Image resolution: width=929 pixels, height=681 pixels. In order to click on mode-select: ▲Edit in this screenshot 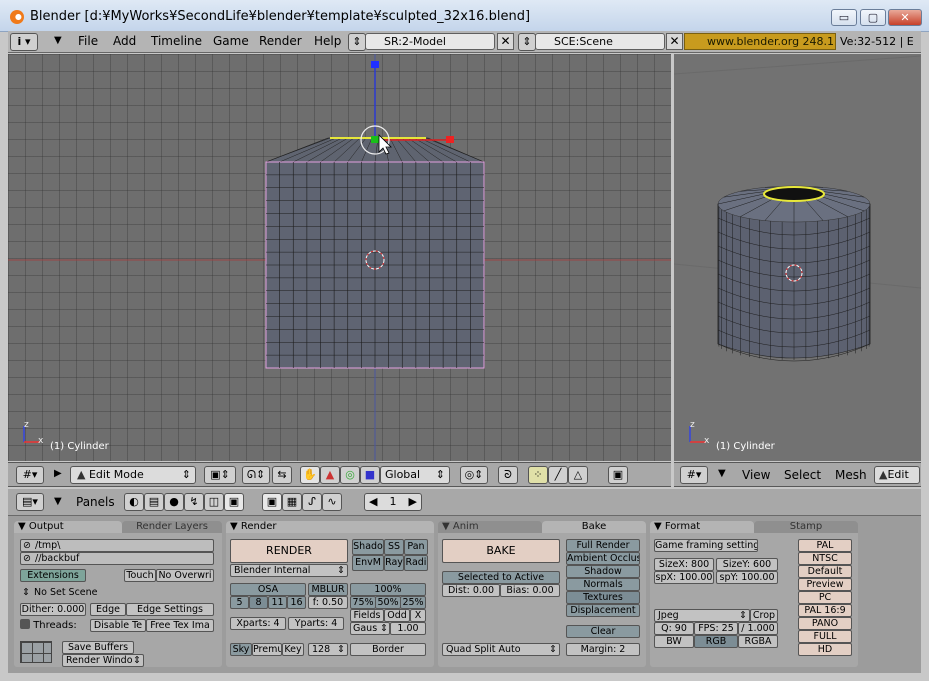, I will do `click(897, 475)`.